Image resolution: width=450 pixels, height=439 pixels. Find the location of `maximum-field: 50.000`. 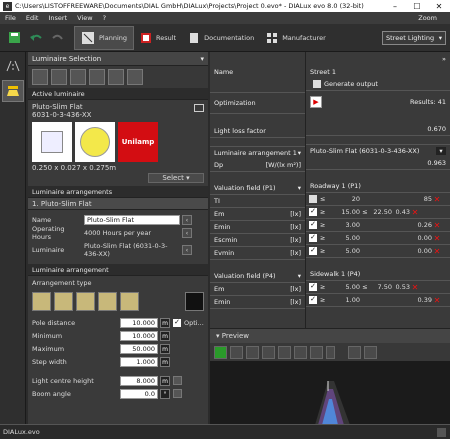

maximum-field: 50.000 is located at coordinates (139, 348).